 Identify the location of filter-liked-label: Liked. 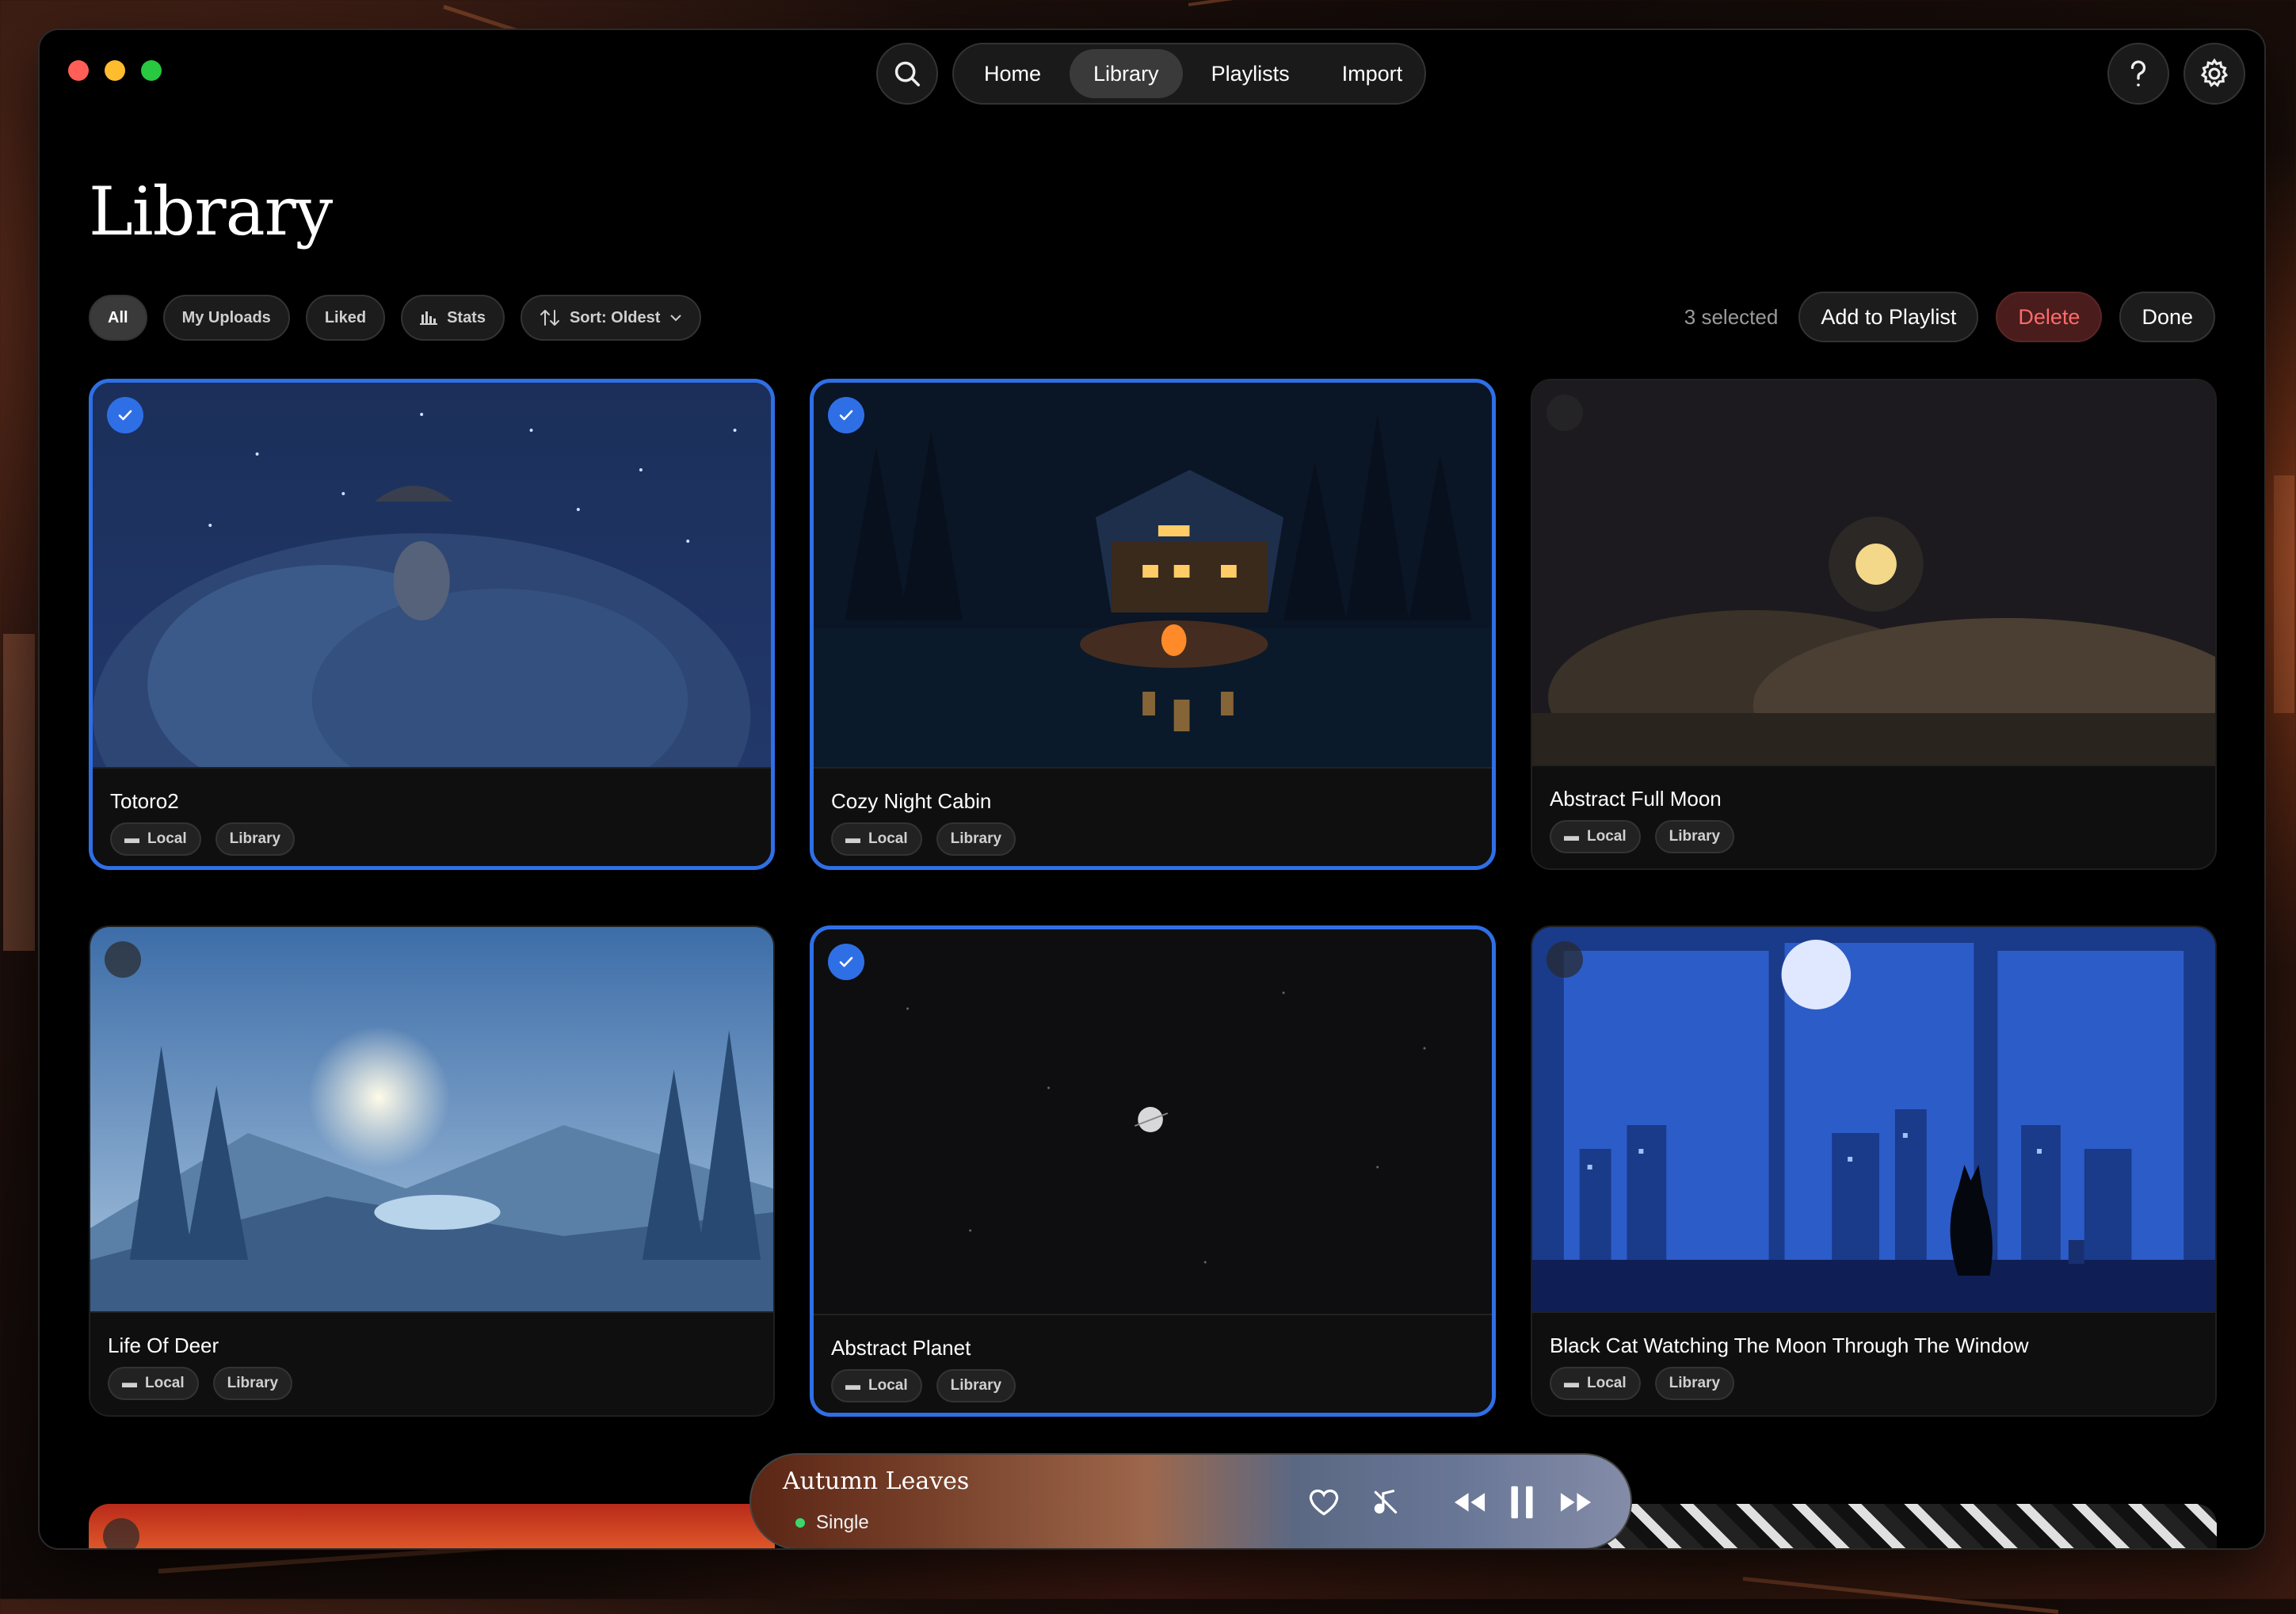
(345, 317).